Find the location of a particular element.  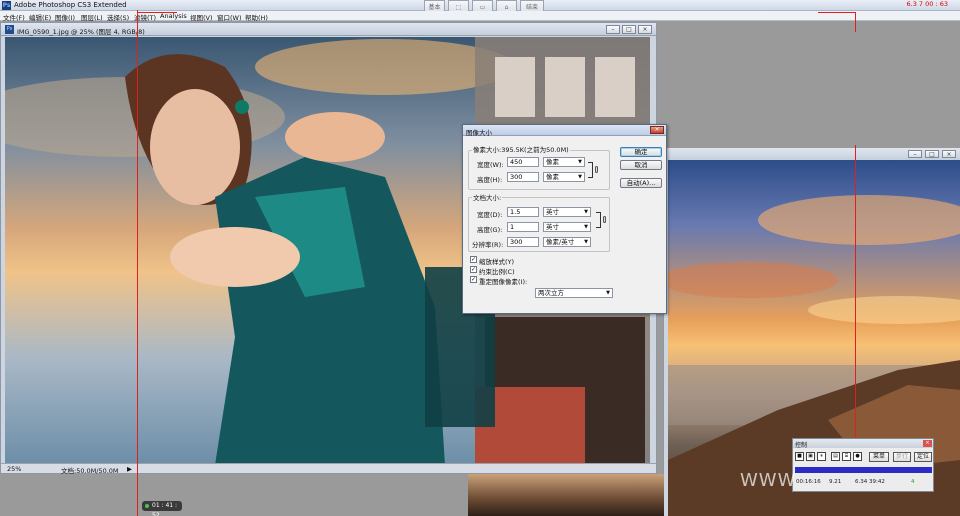

timer-value: 01 : 41 : 52 is located at coordinates (165, 509).